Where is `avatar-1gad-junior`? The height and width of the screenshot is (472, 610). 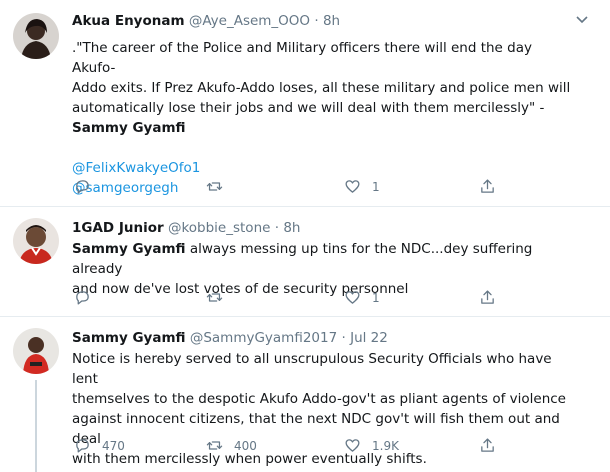
avatar-1gad-junior is located at coordinates (36, 241).